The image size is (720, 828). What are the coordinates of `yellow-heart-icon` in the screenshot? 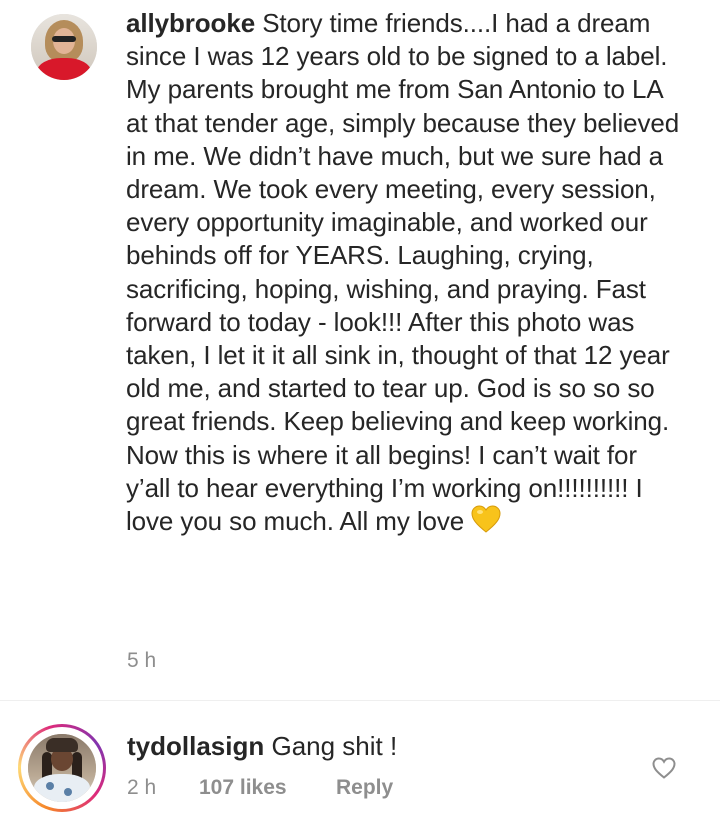 It's located at (486, 523).